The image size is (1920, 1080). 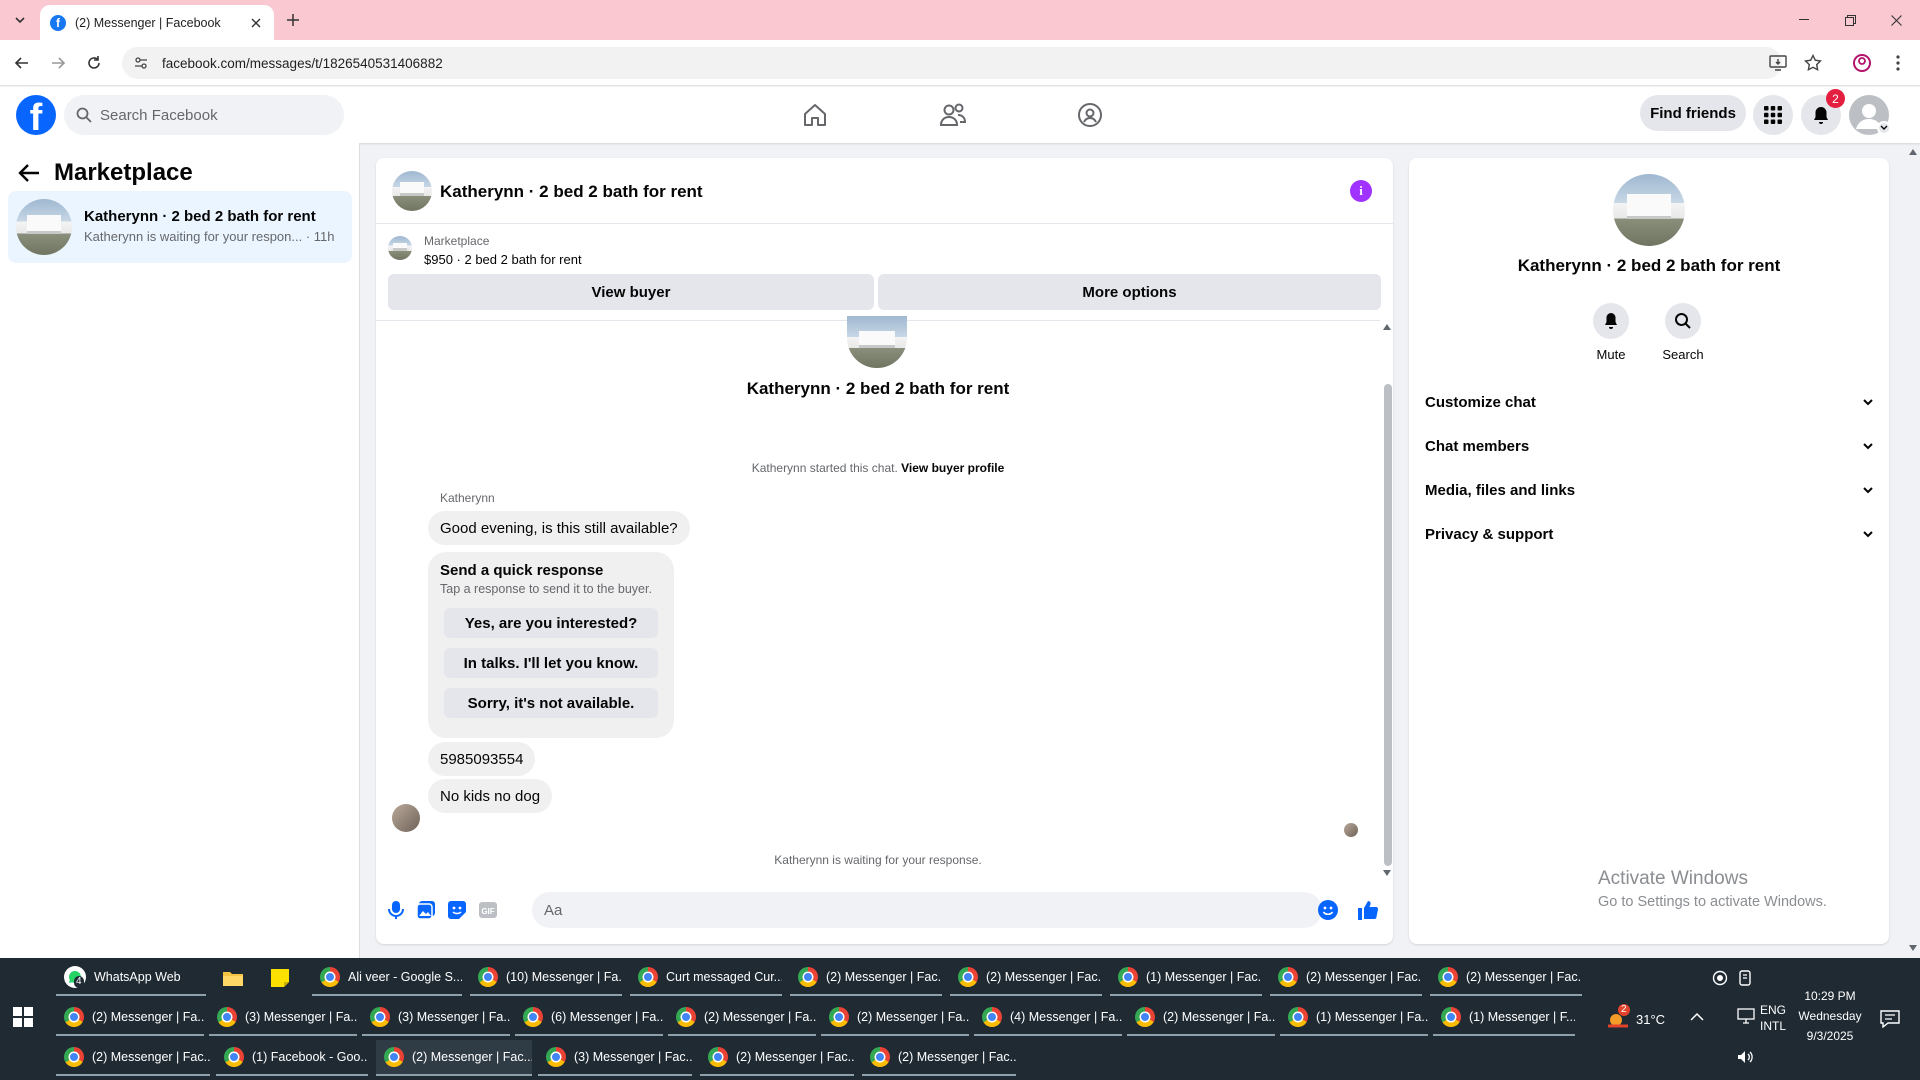 What do you see at coordinates (131, 978) in the screenshot?
I see `taskbar-whatsapp: 4 WhatsApp Web` at bounding box center [131, 978].